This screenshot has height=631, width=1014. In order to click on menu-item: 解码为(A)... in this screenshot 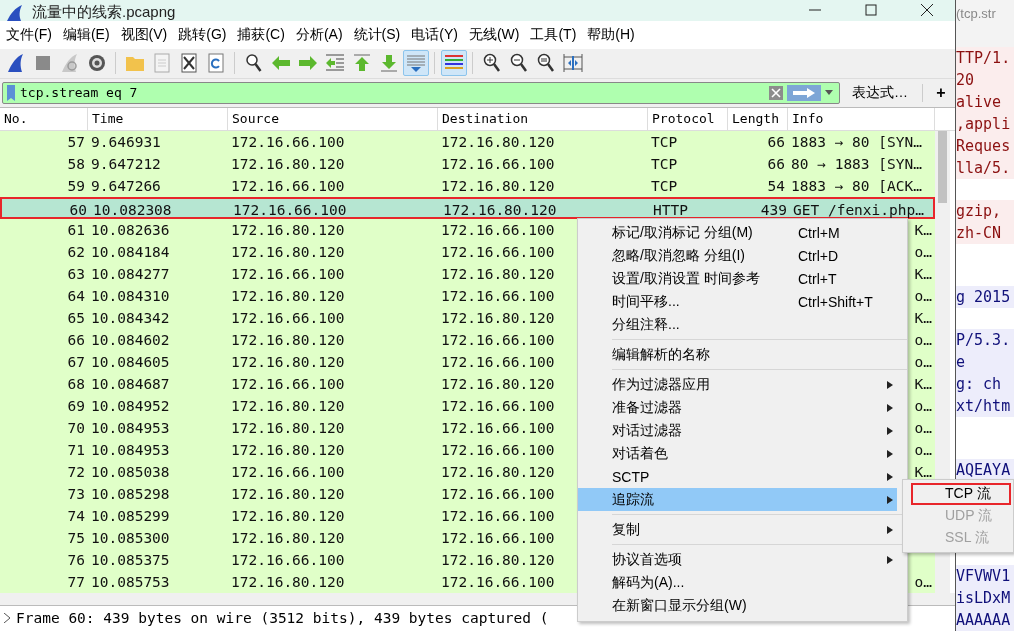, I will do `click(737, 582)`.